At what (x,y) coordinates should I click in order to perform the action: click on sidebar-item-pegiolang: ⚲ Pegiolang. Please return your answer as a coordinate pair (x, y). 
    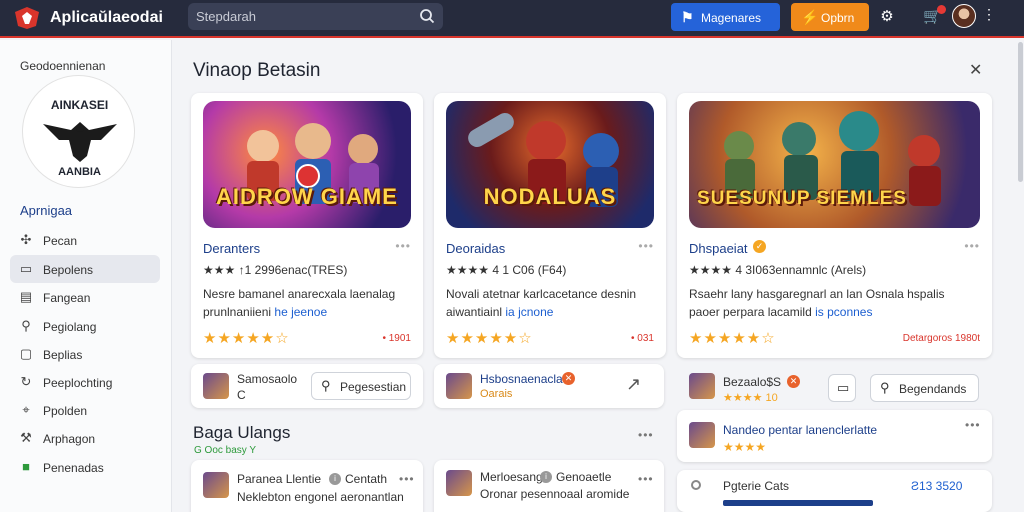
    Looking at the image, I should click on (85, 326).